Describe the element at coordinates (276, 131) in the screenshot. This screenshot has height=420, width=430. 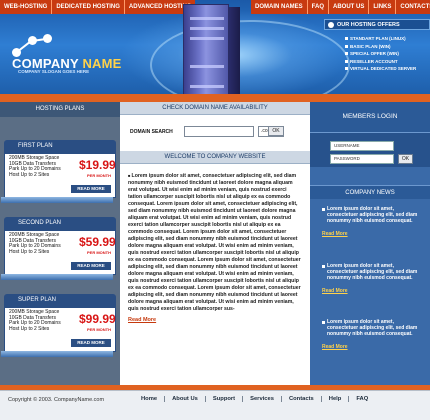
I see `domain-ok-button: OK` at that location.